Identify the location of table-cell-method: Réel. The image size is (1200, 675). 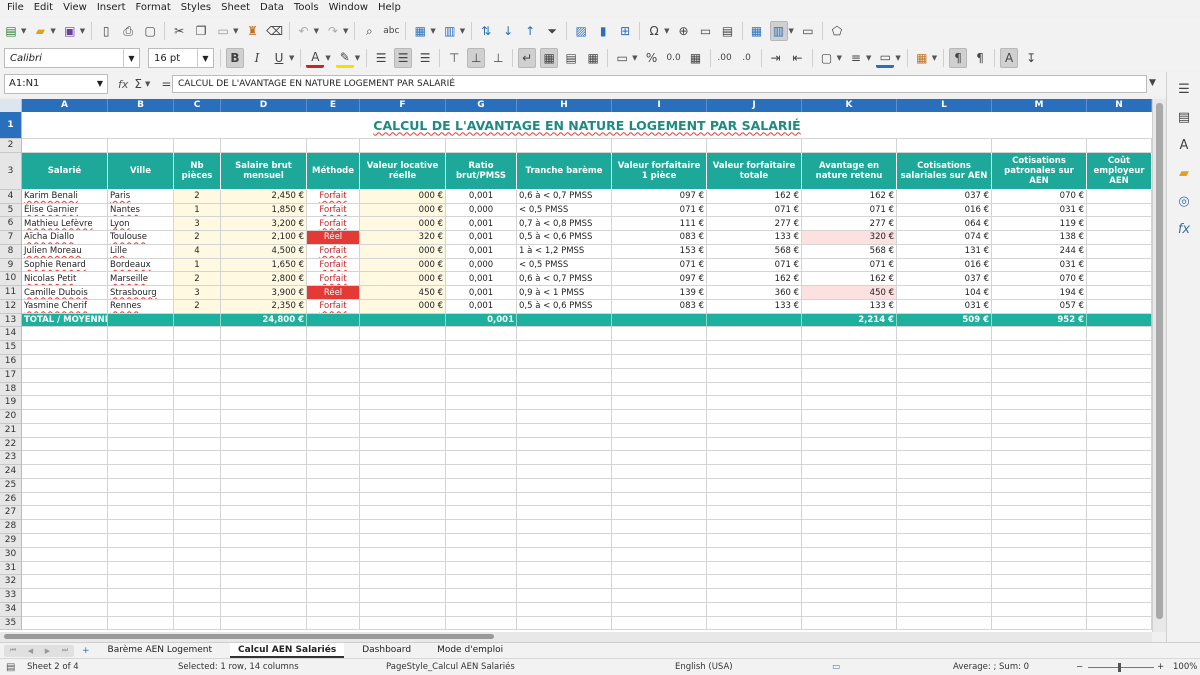
(333, 293).